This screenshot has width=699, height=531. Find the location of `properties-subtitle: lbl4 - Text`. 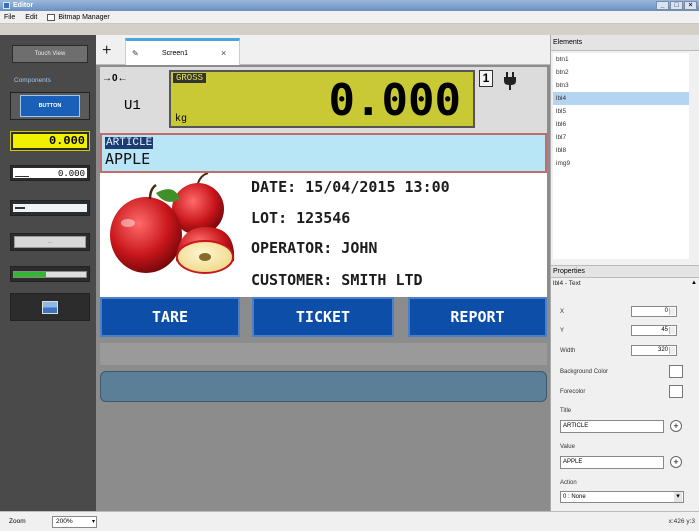

properties-subtitle: lbl4 - Text is located at coordinates (567, 283).